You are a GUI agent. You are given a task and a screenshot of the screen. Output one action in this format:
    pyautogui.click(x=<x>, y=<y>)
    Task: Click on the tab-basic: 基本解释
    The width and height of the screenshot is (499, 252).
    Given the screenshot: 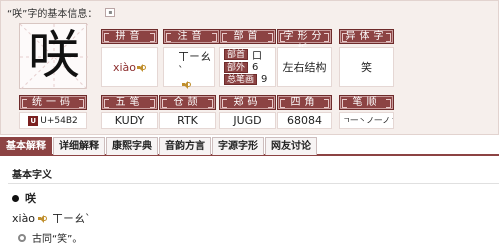 What is the action you would take?
    pyautogui.click(x=26, y=146)
    